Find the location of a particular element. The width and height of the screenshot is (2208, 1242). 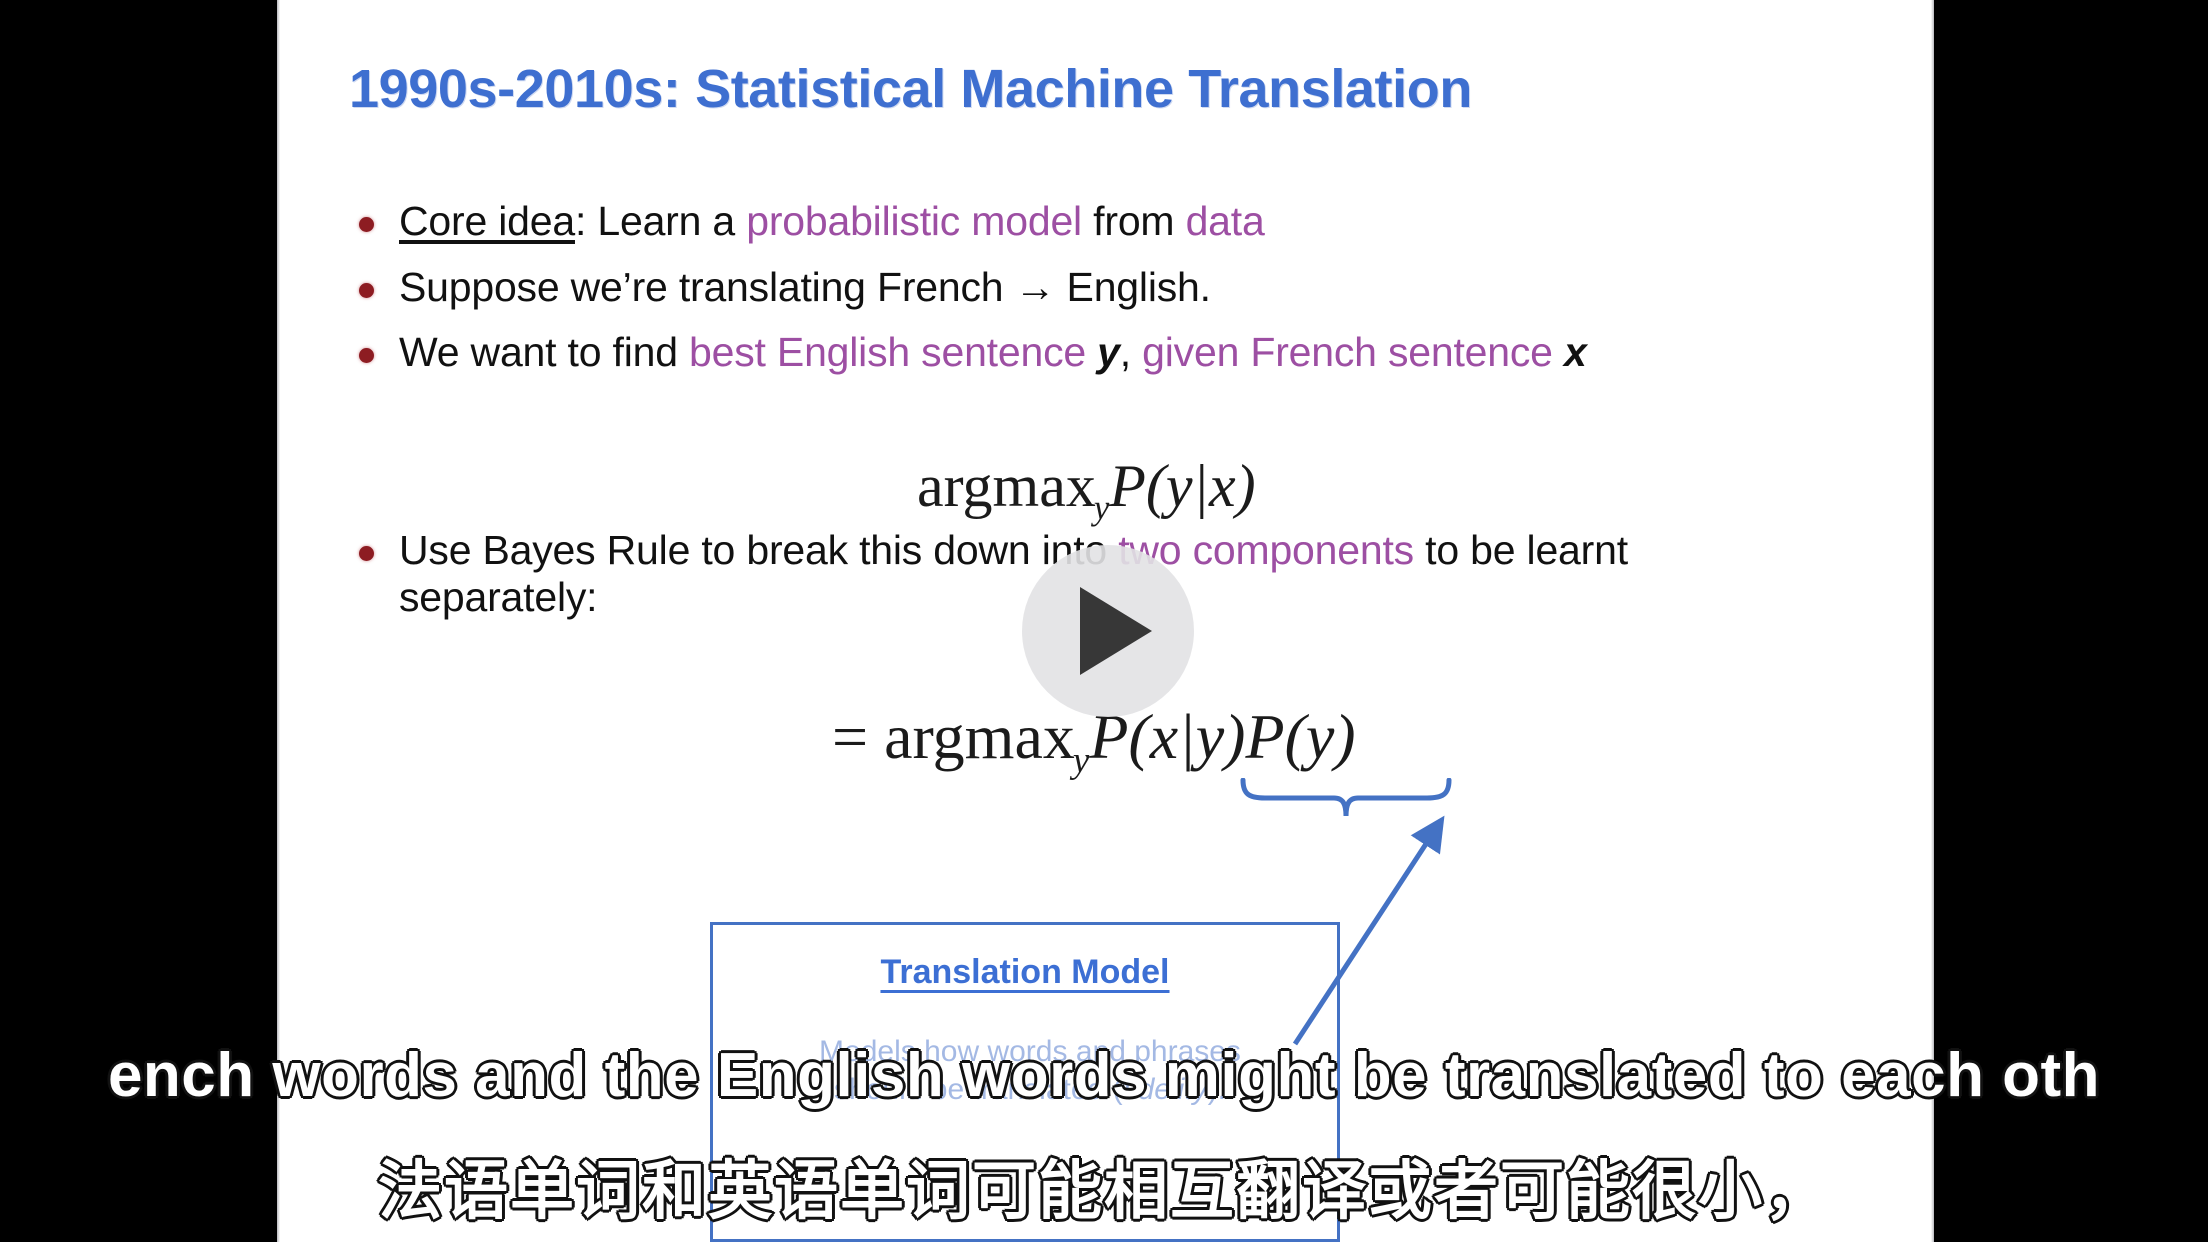

play-triangle-icon is located at coordinates (1116, 631).